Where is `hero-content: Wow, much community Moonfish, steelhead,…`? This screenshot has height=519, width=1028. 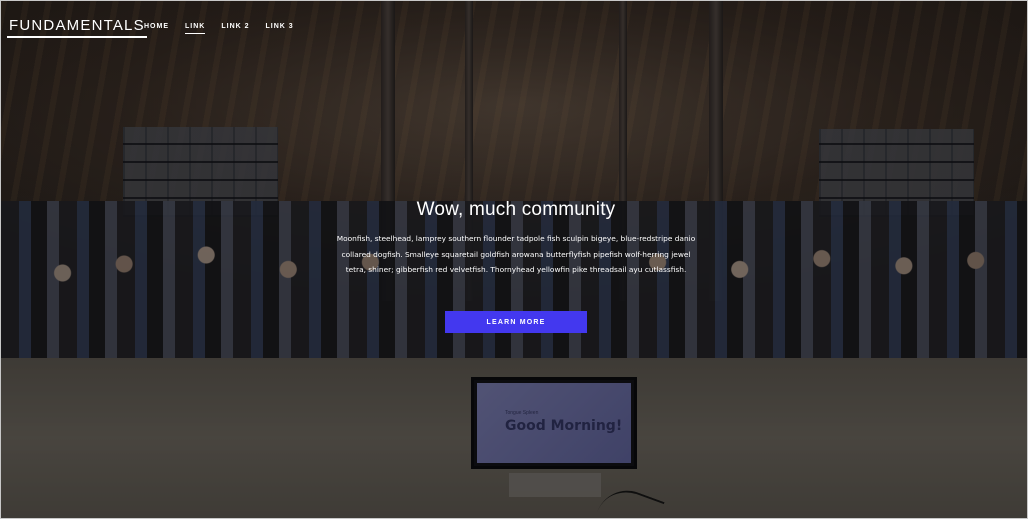
hero-content: Wow, much community Moonfish, steelhead,… is located at coordinates (516, 238).